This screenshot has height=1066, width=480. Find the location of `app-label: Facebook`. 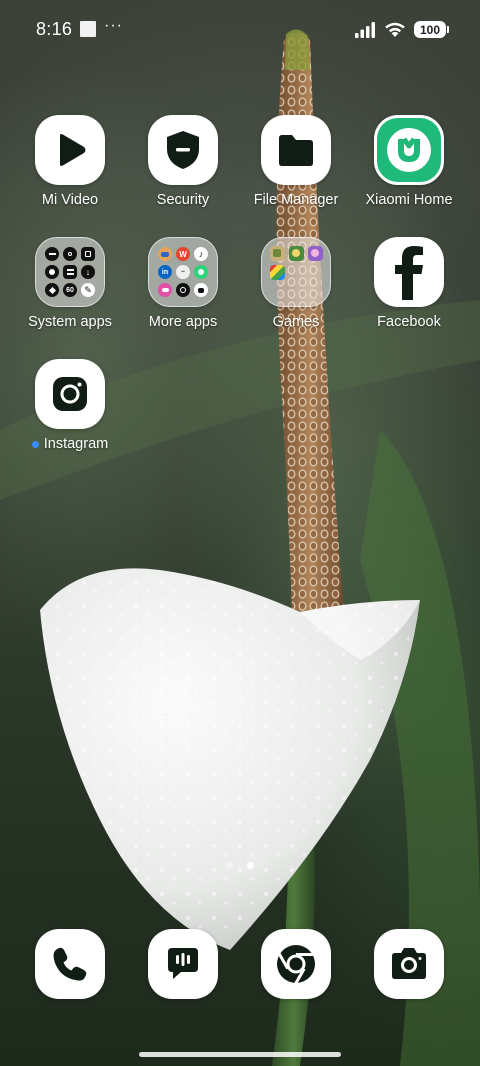

app-label: Facebook is located at coordinates (409, 322).